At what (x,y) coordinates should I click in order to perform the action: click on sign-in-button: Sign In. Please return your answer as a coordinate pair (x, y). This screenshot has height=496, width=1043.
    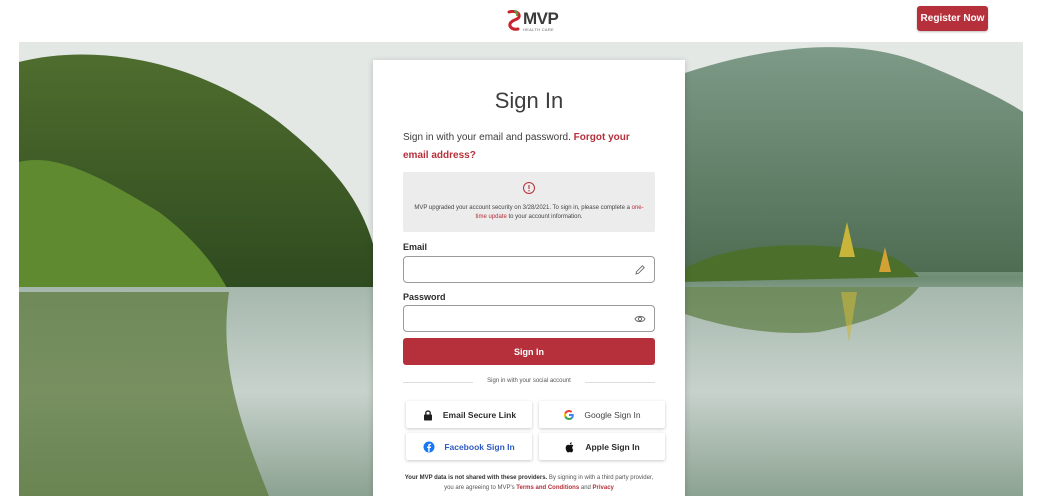
    Looking at the image, I should click on (529, 351).